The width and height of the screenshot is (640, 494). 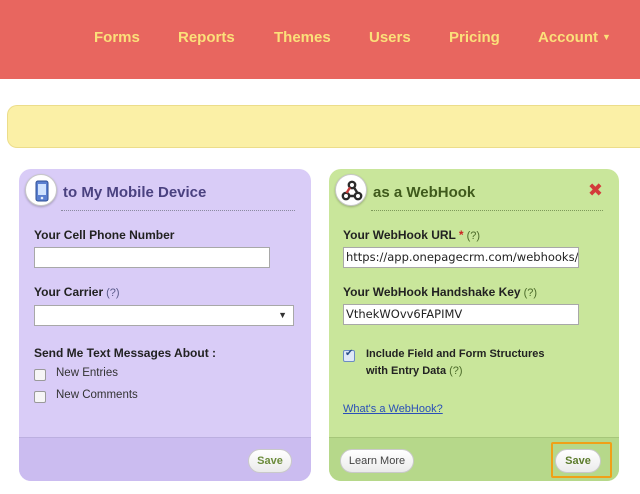 What do you see at coordinates (104, 235) in the screenshot?
I see `cell-phone-label: Your Cell Phone Number` at bounding box center [104, 235].